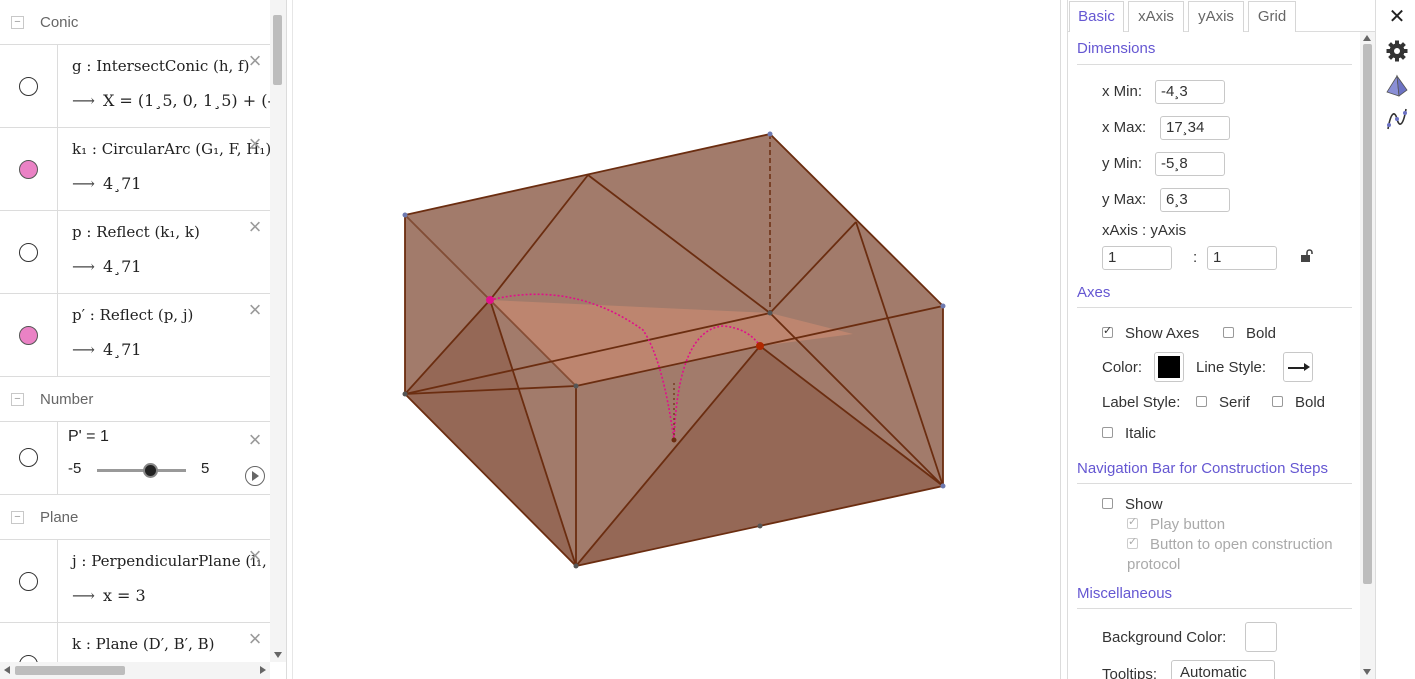 The height and width of the screenshot is (679, 1415). Describe the element at coordinates (135, 517) in the screenshot. I see `group-header-plane: − Plane` at that location.